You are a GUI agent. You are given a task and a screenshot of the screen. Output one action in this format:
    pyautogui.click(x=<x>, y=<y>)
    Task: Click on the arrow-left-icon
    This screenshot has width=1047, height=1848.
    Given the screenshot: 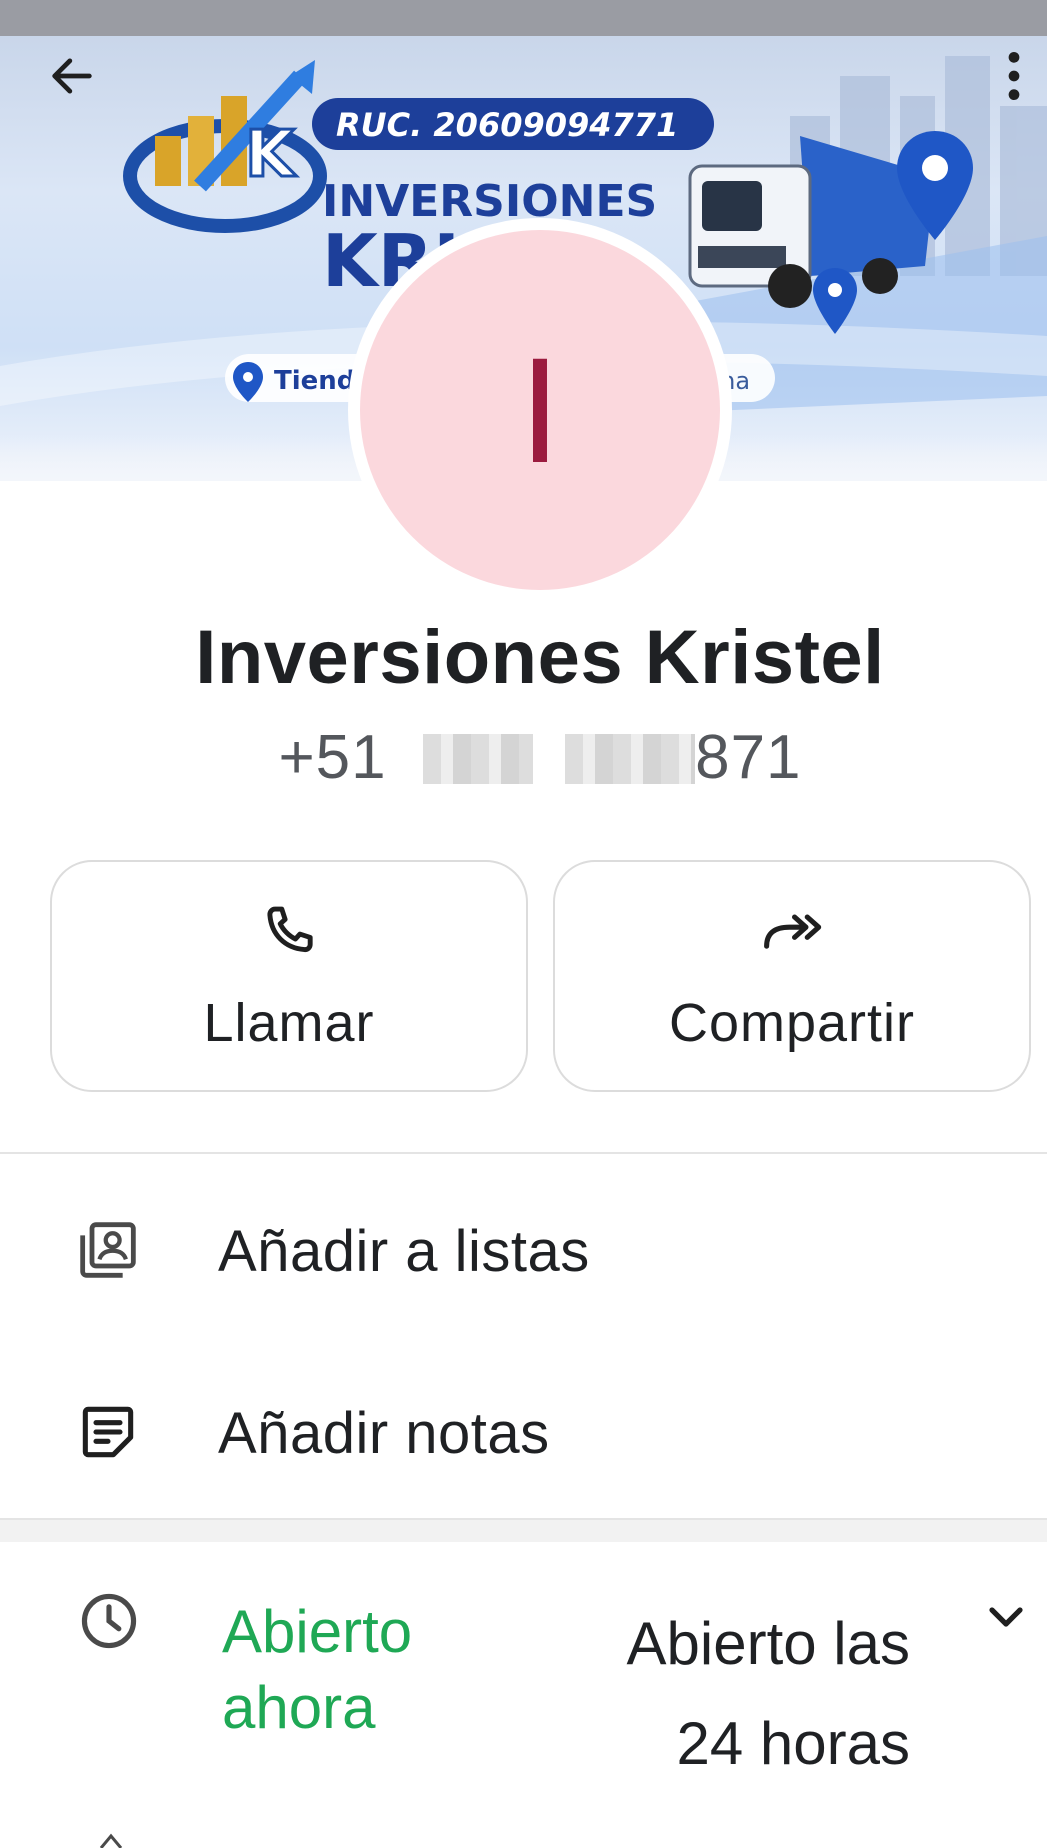 What is the action you would take?
    pyautogui.click(x=72, y=76)
    